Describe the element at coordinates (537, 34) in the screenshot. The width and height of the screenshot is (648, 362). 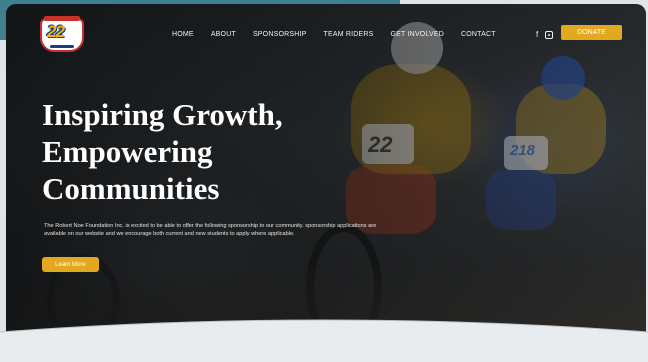
I see `facebook-icon: f` at that location.